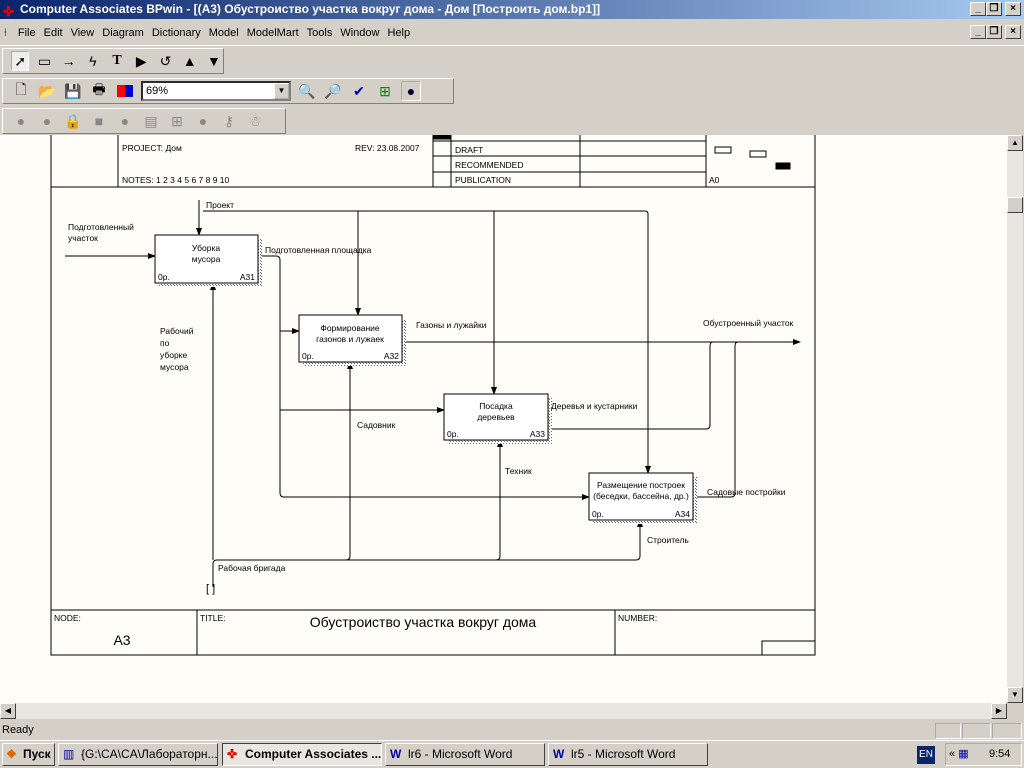 Image resolution: width=1024 pixels, height=768 pixels. What do you see at coordinates (255, 121) in the screenshot?
I see `mm-users-icon: ☃` at bounding box center [255, 121].